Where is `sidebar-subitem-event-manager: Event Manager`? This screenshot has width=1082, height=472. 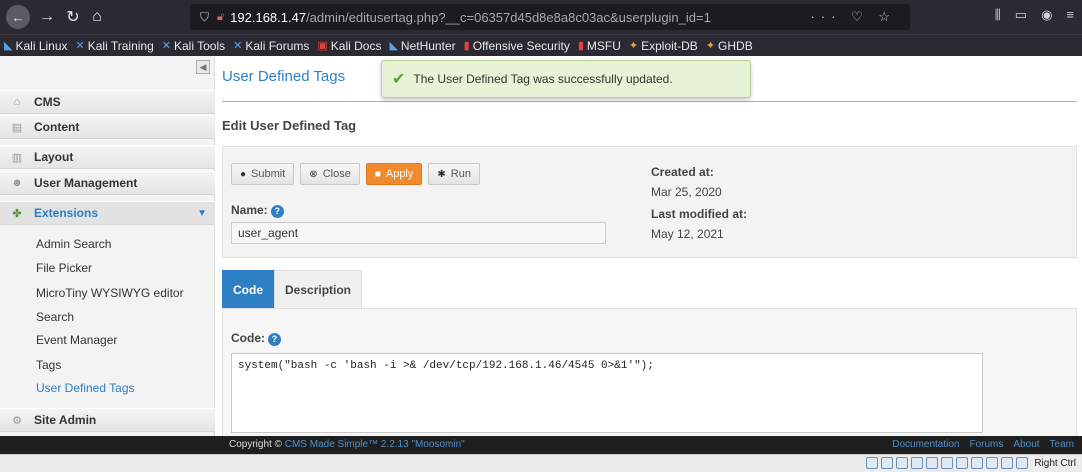
sidebar-subitem-event-manager: Event Manager is located at coordinates (76, 340).